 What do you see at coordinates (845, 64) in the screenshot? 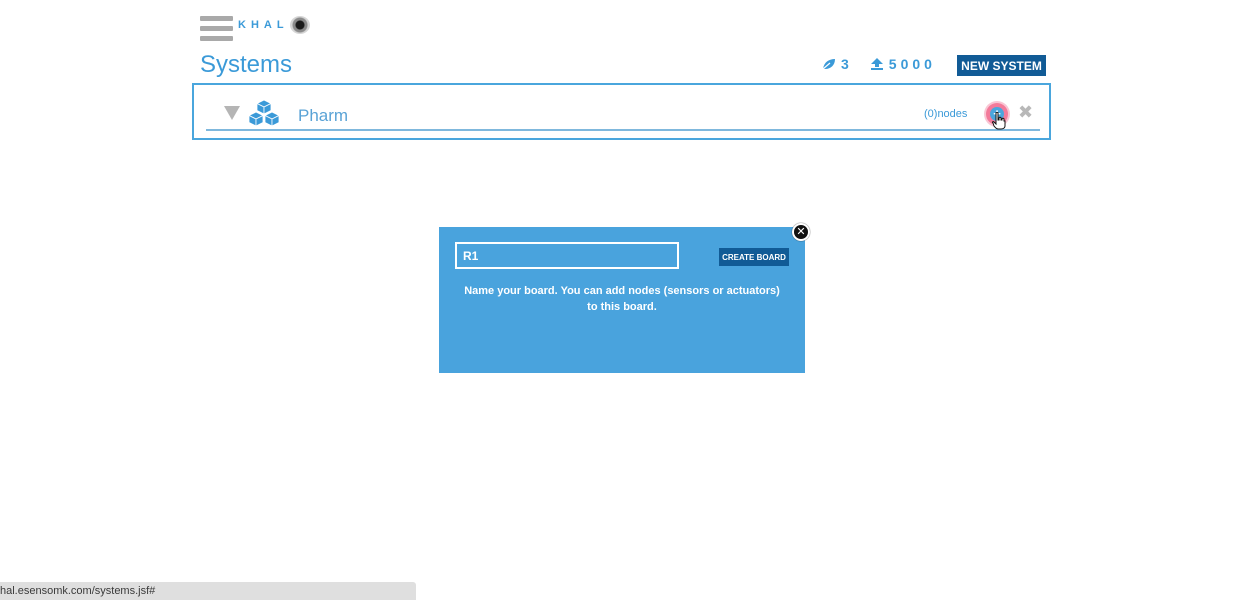
I see `systems-count: 3` at bounding box center [845, 64].